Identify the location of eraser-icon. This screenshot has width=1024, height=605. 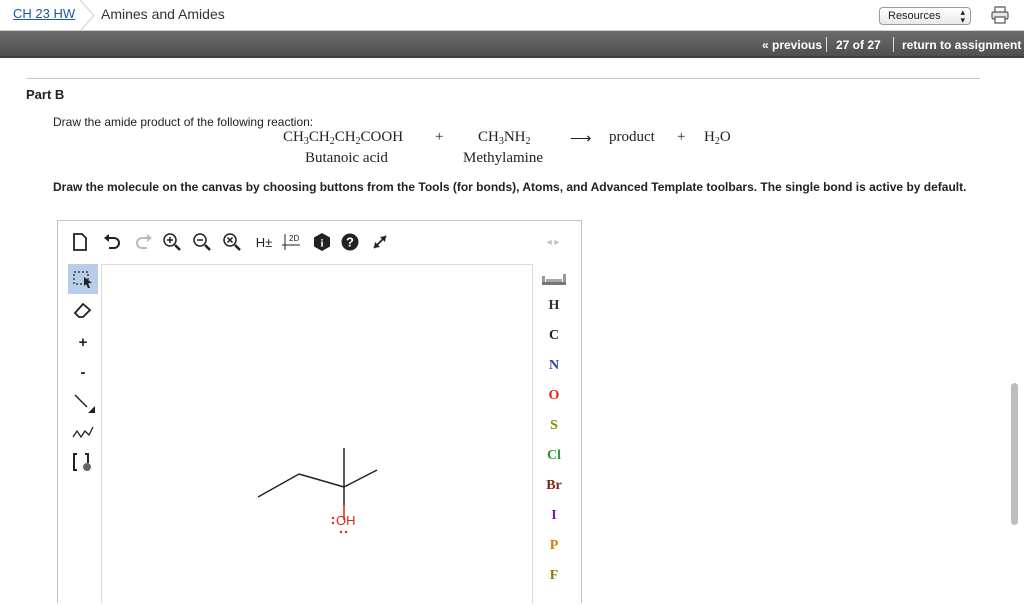
(82, 310).